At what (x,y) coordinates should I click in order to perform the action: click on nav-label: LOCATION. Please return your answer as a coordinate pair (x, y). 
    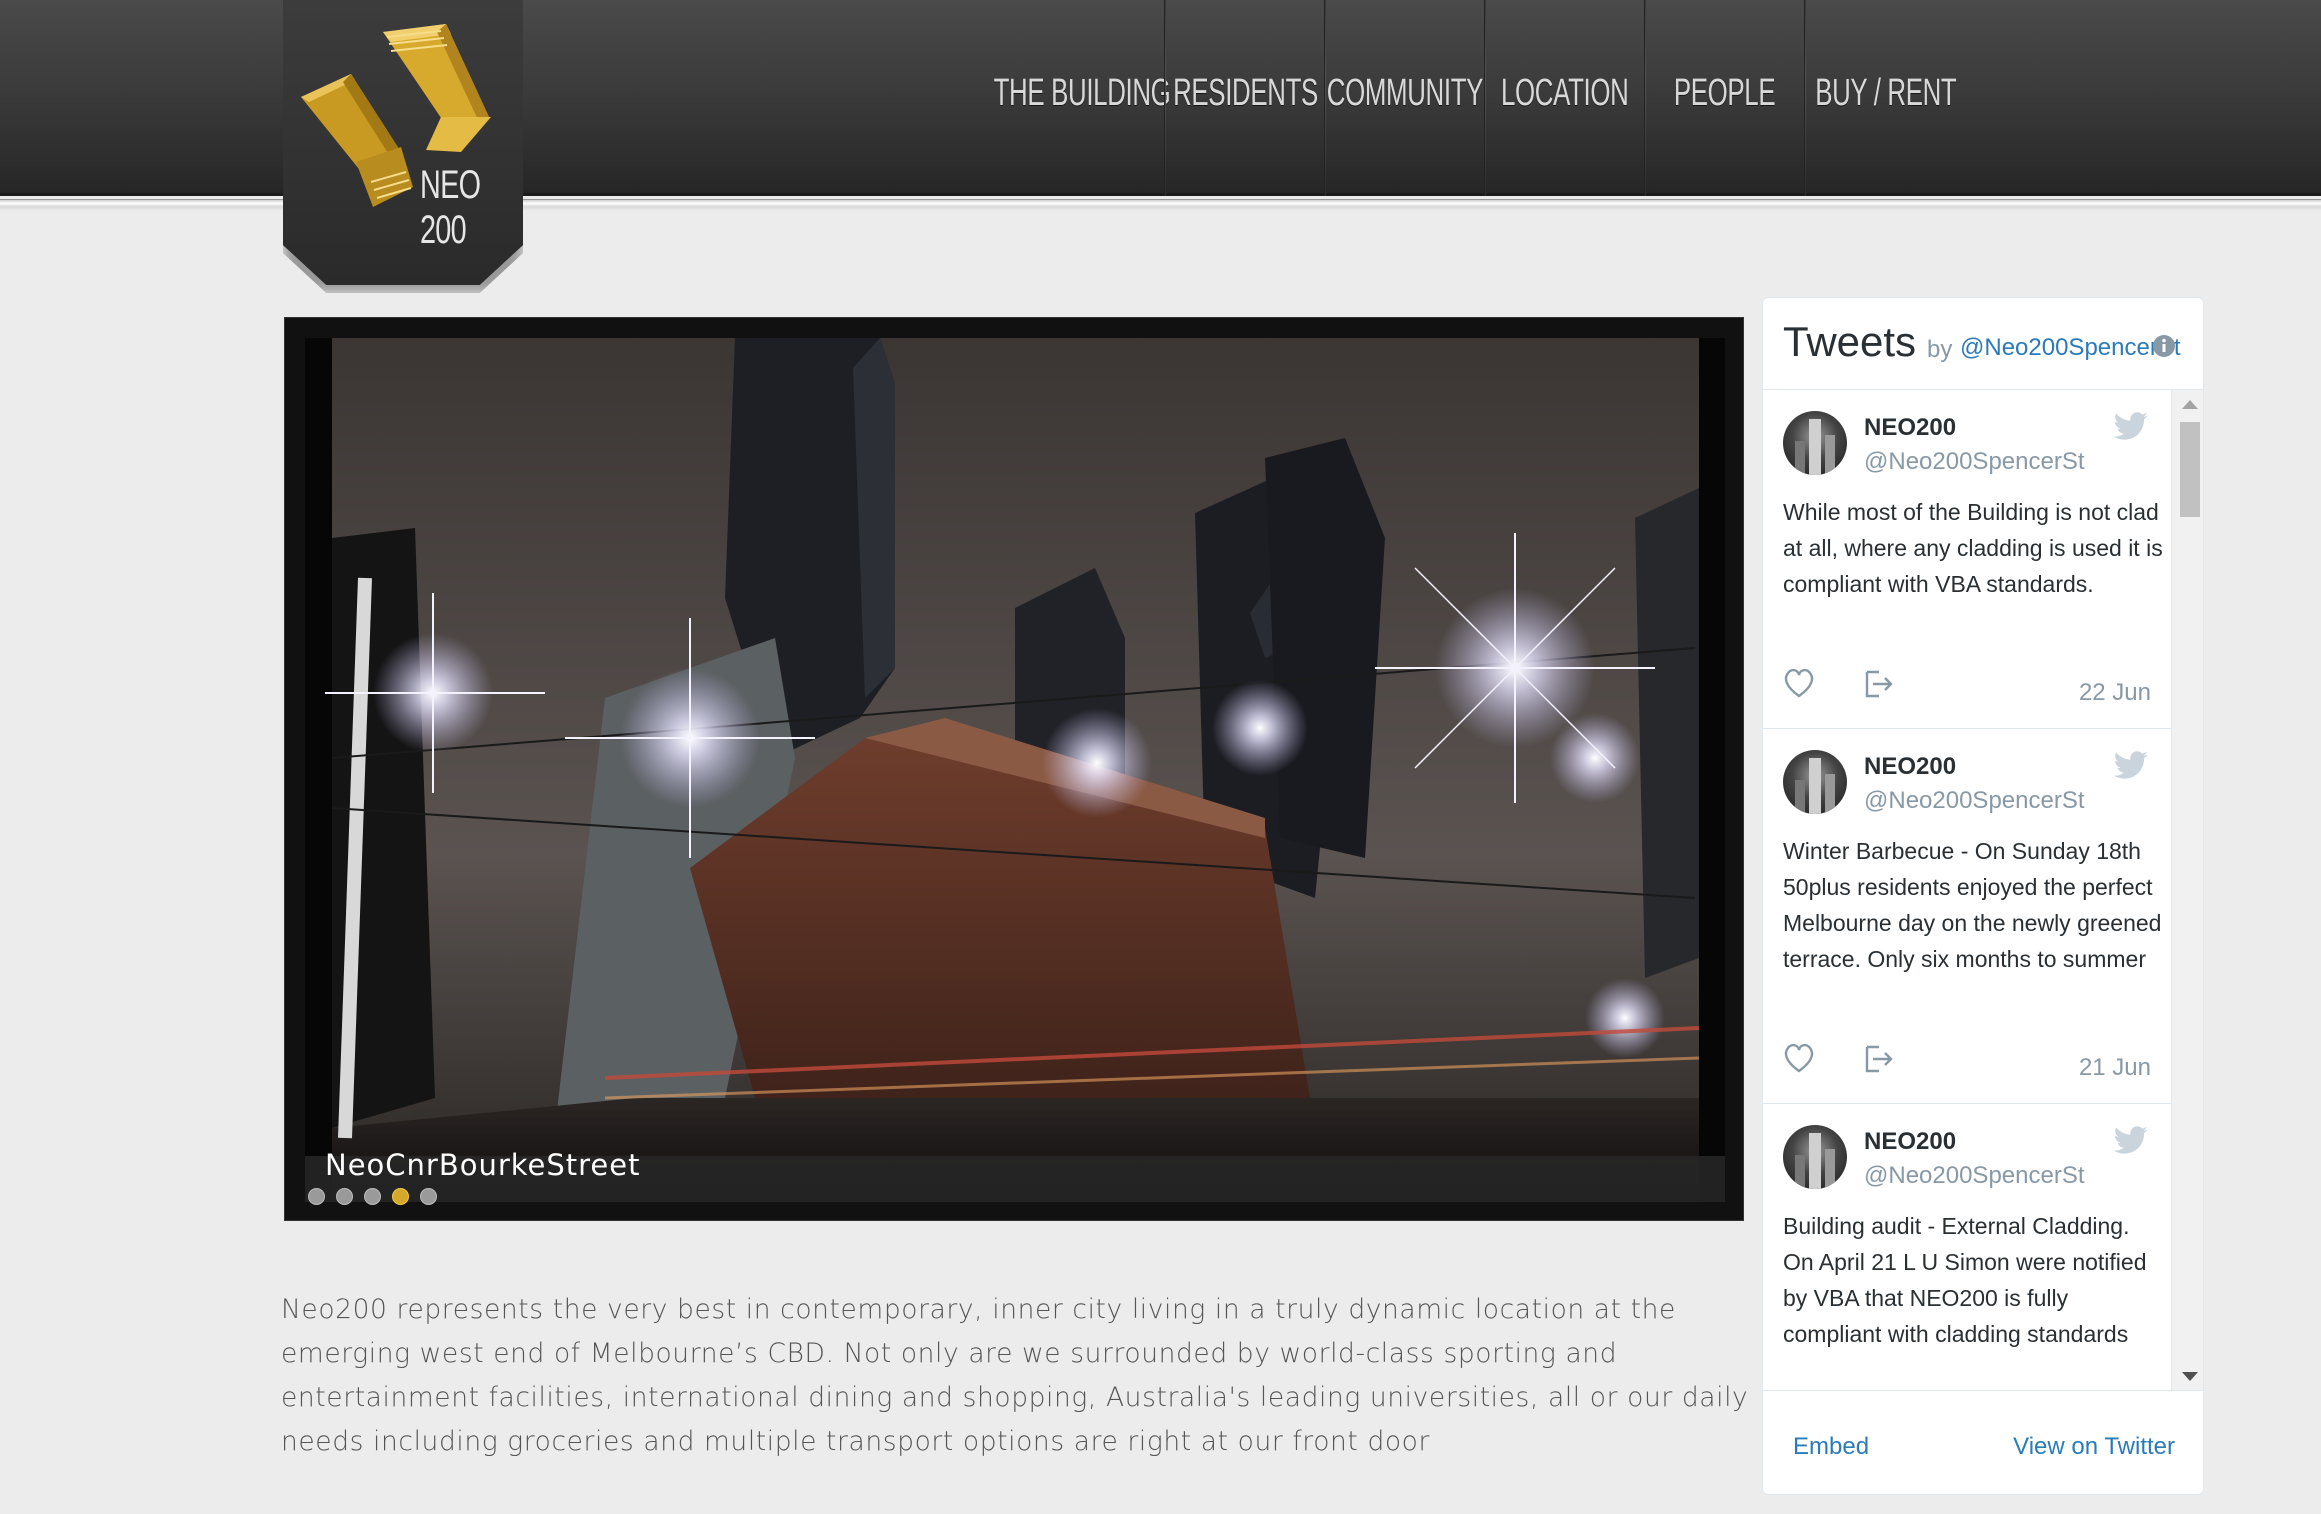
    Looking at the image, I should click on (1565, 93).